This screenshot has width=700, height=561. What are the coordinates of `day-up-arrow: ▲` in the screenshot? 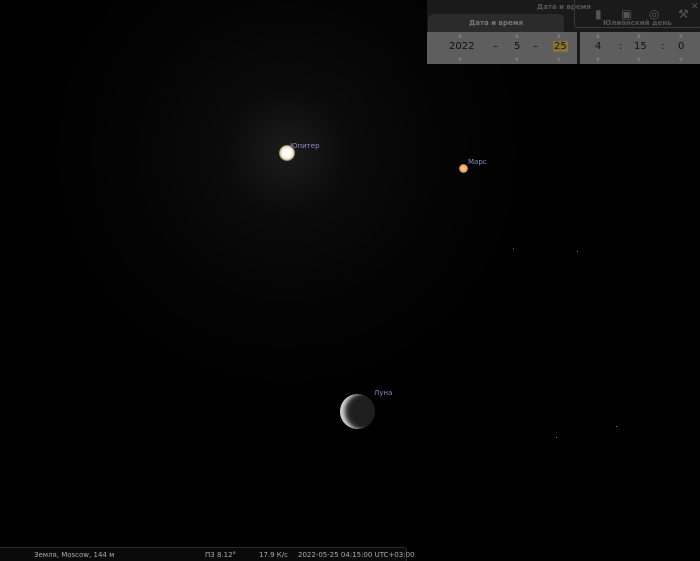 It's located at (559, 36).